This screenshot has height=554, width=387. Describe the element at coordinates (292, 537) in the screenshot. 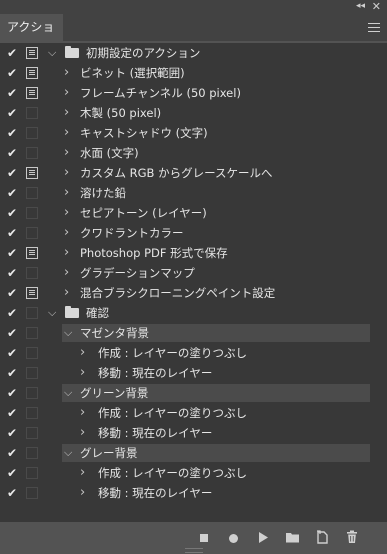

I see `new-set-folder-icon` at that location.